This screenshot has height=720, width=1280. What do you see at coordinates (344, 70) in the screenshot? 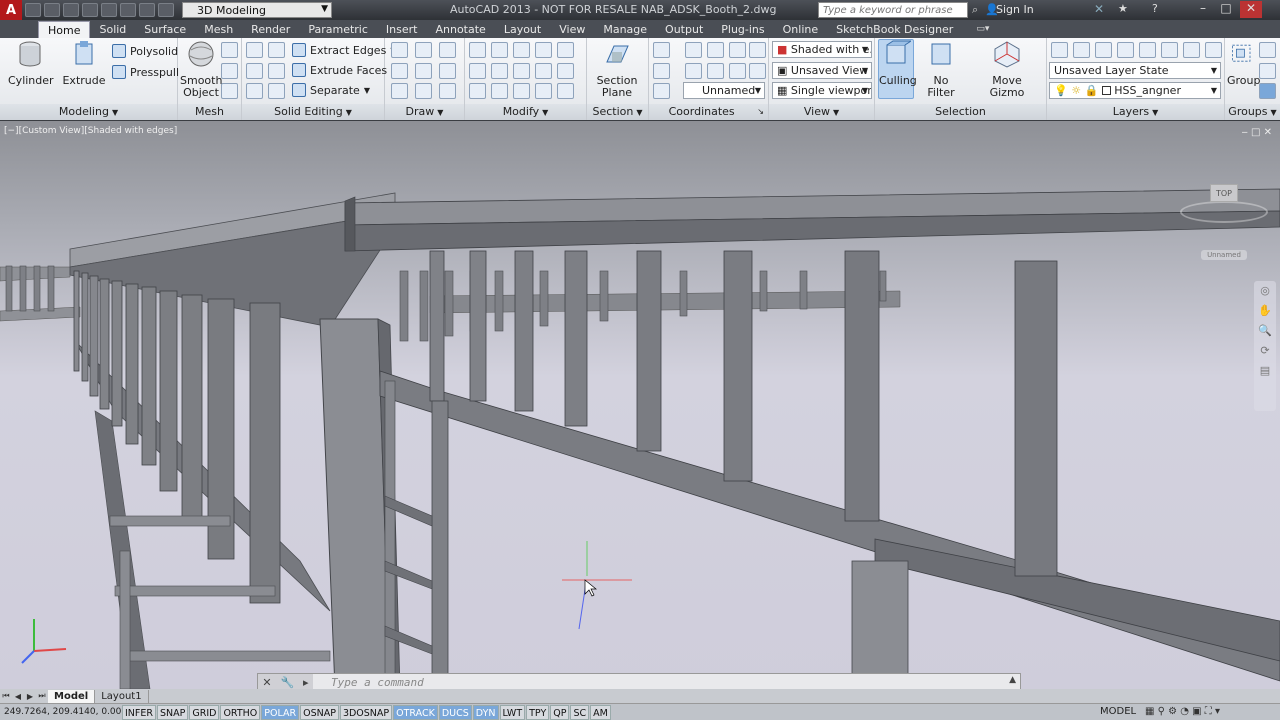
I see `extrude-faces-button: Extrude Faces ▼` at bounding box center [344, 70].